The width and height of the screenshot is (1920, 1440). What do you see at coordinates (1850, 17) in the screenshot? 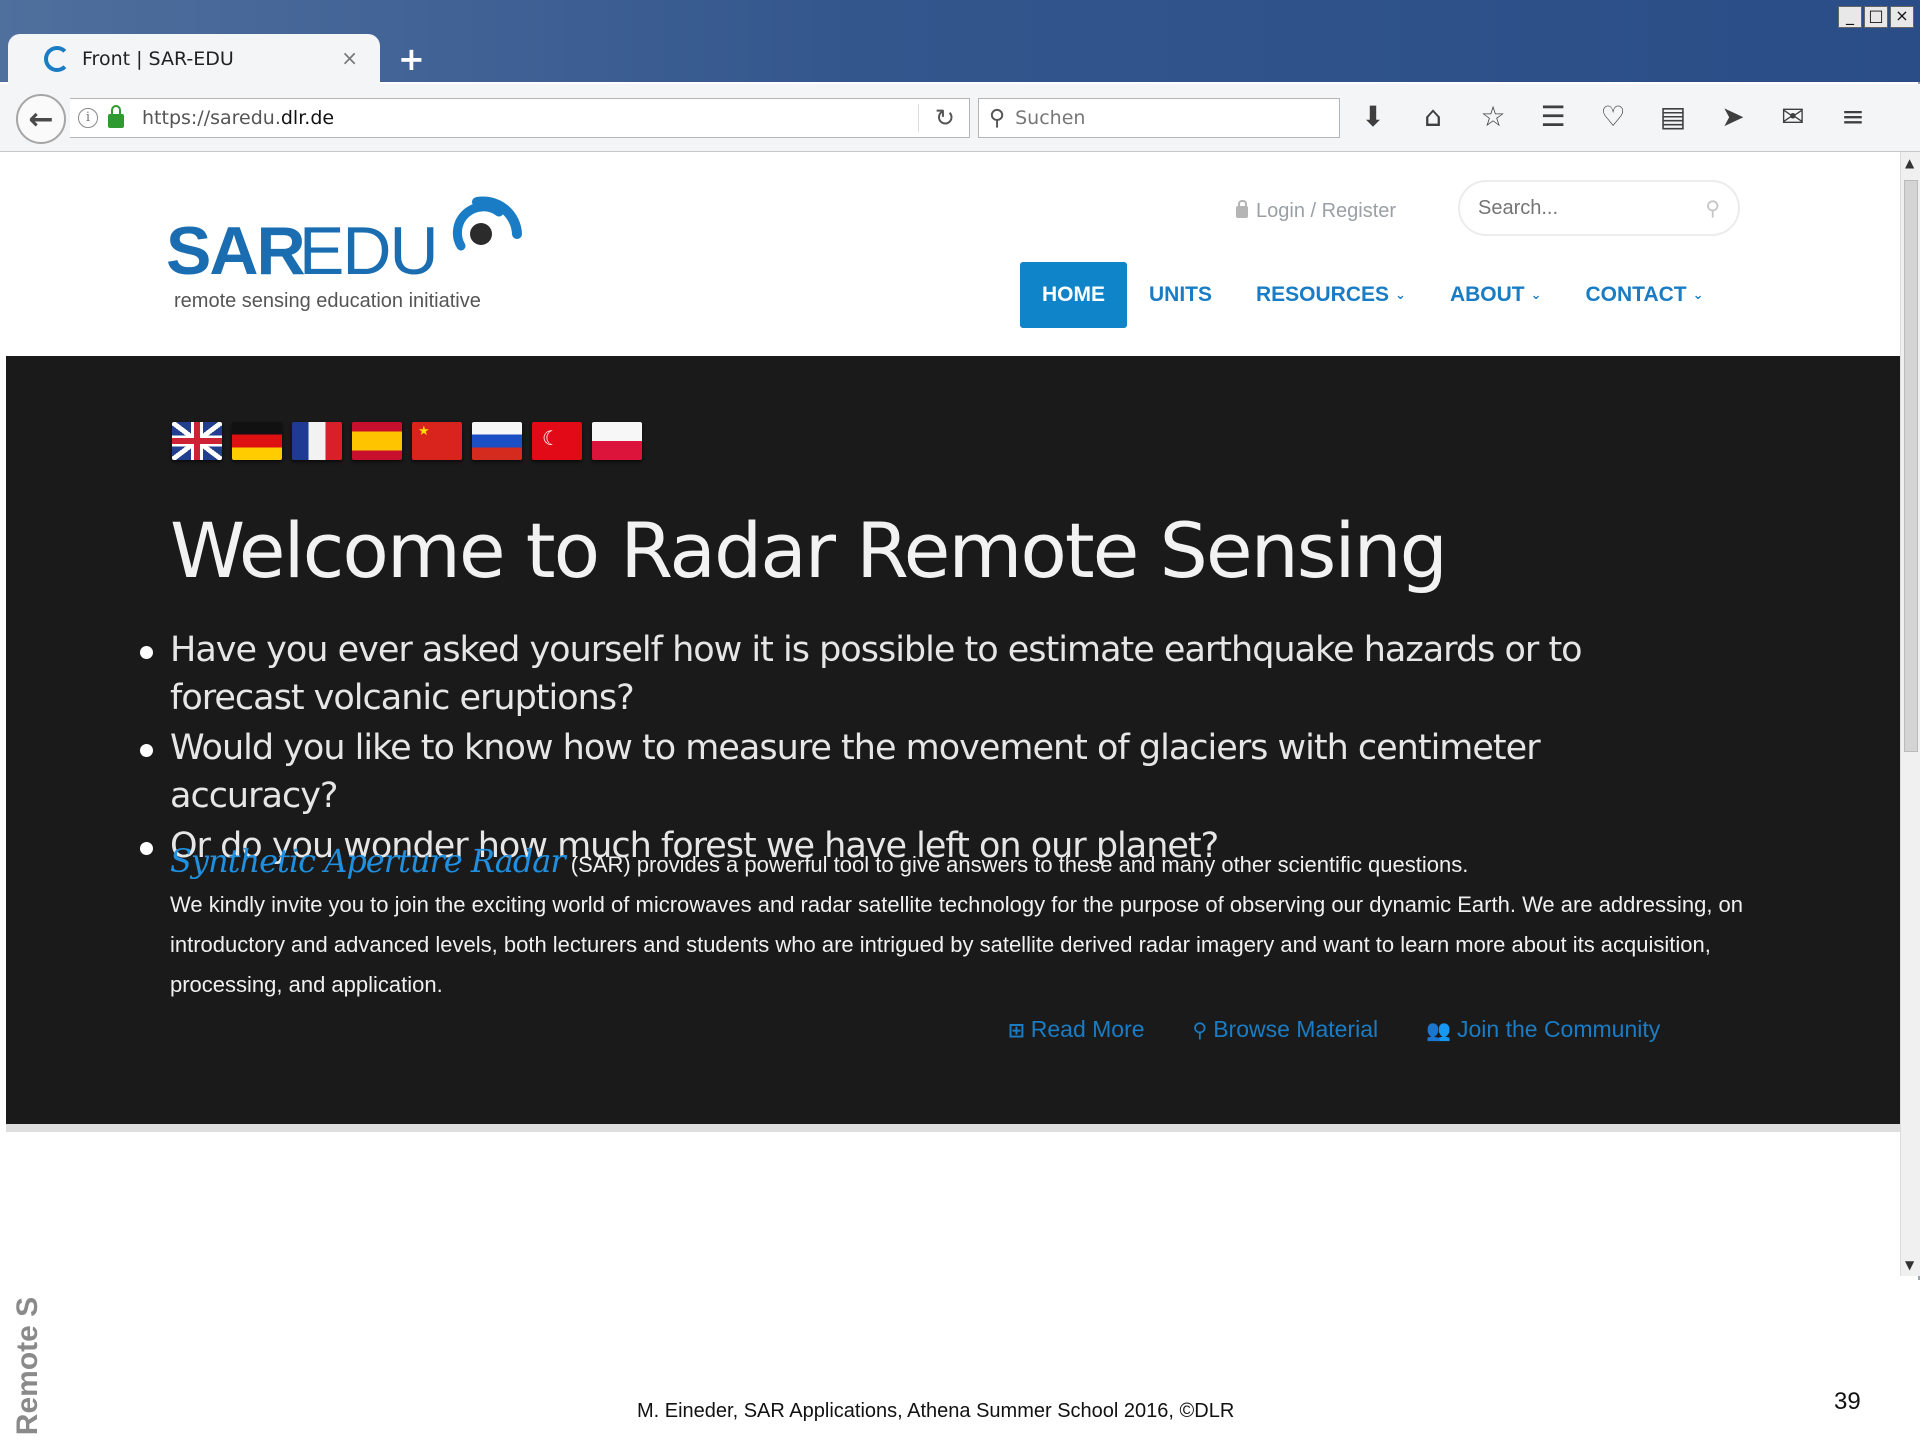
I see `minimize-button: _` at bounding box center [1850, 17].